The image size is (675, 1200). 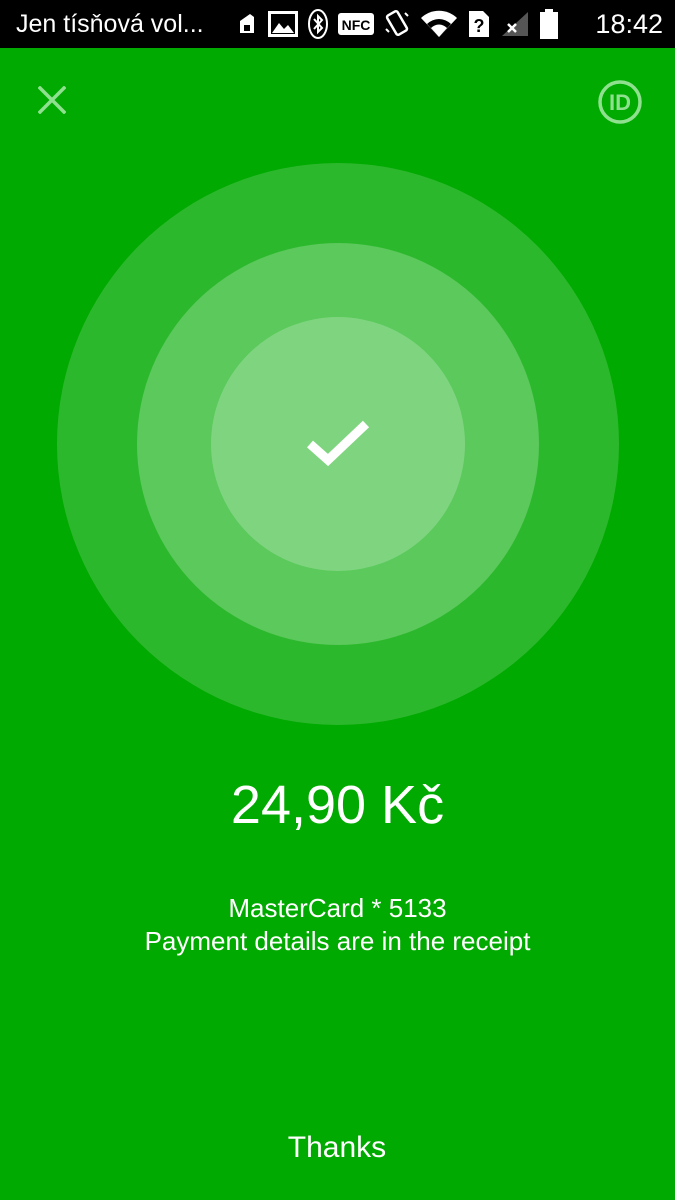 I want to click on close-button, so click(x=52, y=100).